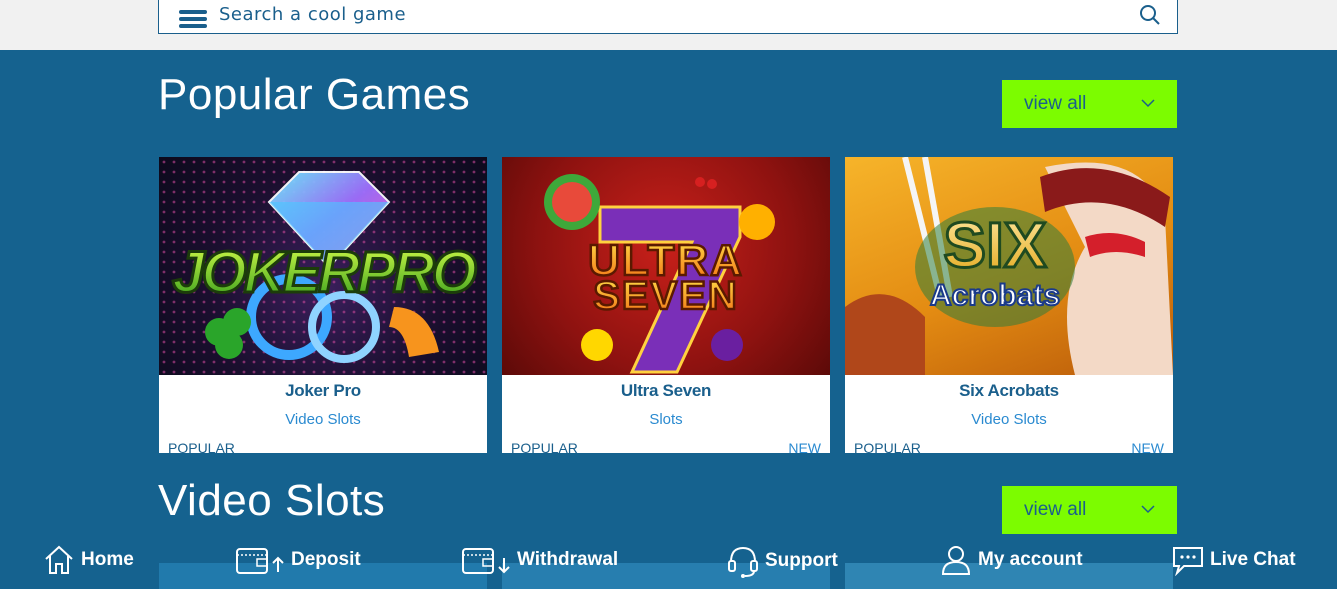 The image size is (1337, 589). I want to click on search-box, so click(668, 17).